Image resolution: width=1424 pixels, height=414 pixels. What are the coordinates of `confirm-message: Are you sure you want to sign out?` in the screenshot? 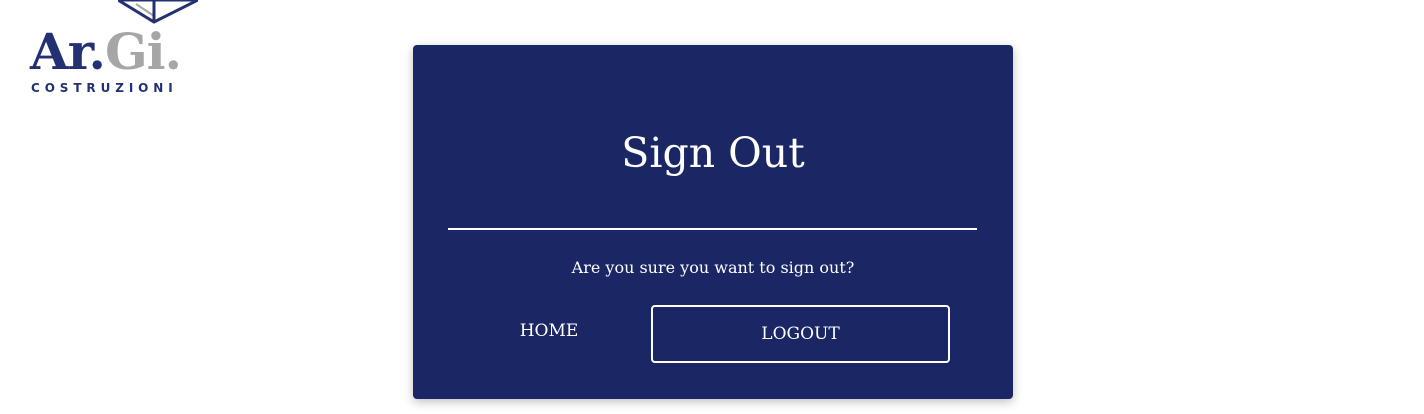 It's located at (713, 267).